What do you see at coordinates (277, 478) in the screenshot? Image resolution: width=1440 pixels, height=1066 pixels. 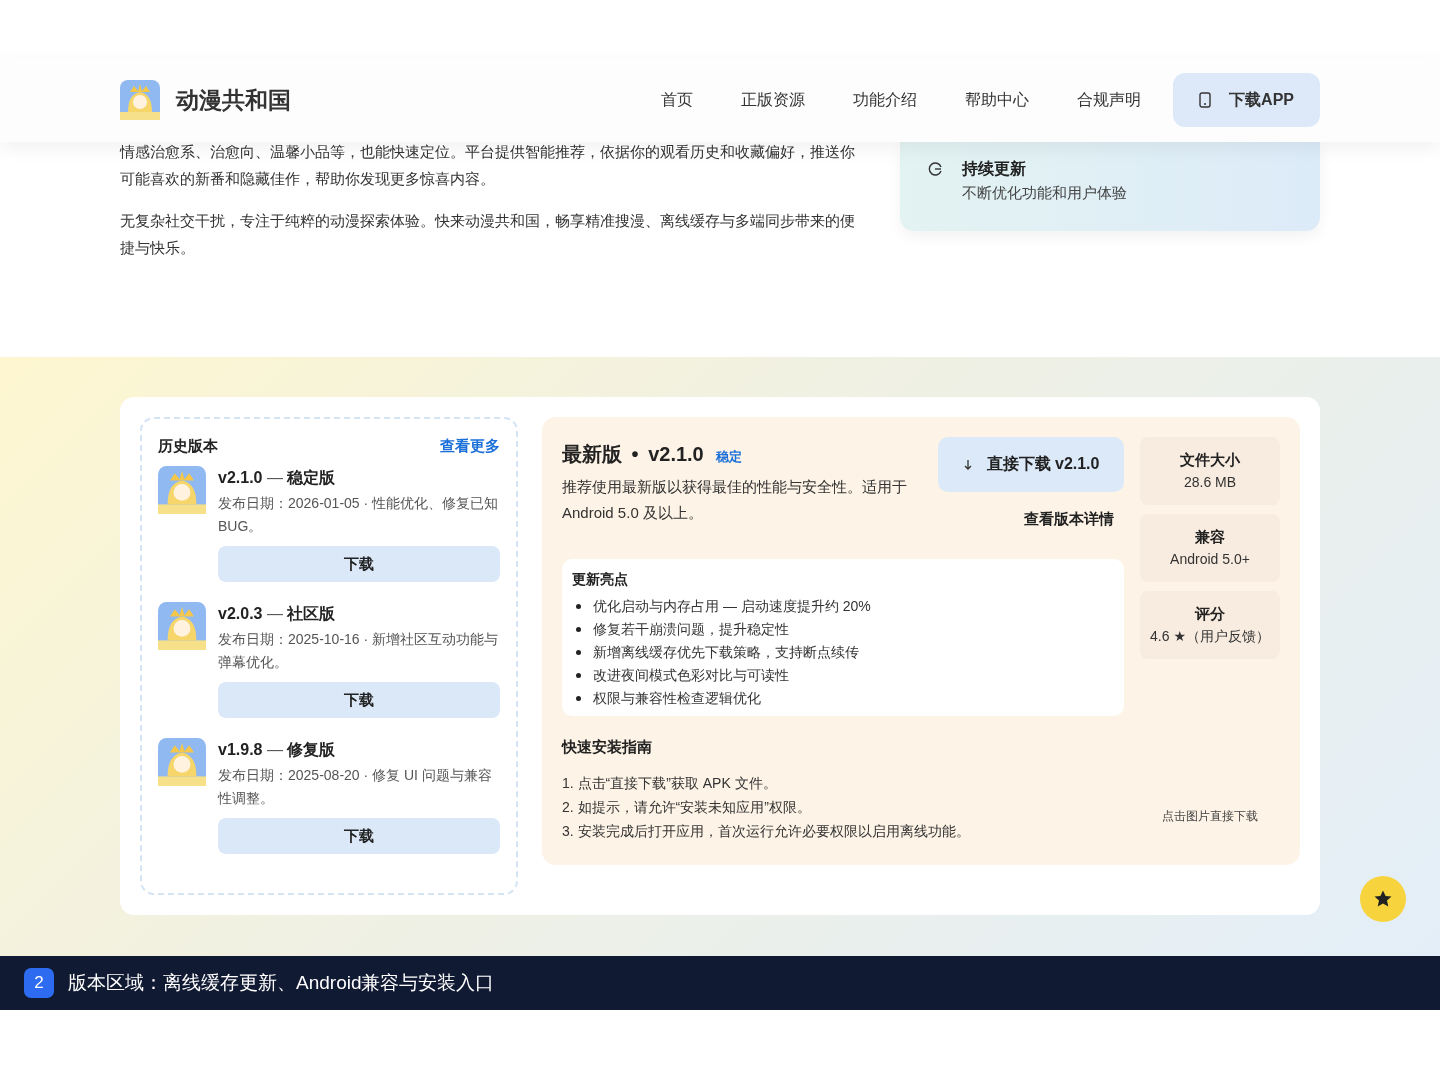 I see `version-title: v2.1.0 — 稳定版` at bounding box center [277, 478].